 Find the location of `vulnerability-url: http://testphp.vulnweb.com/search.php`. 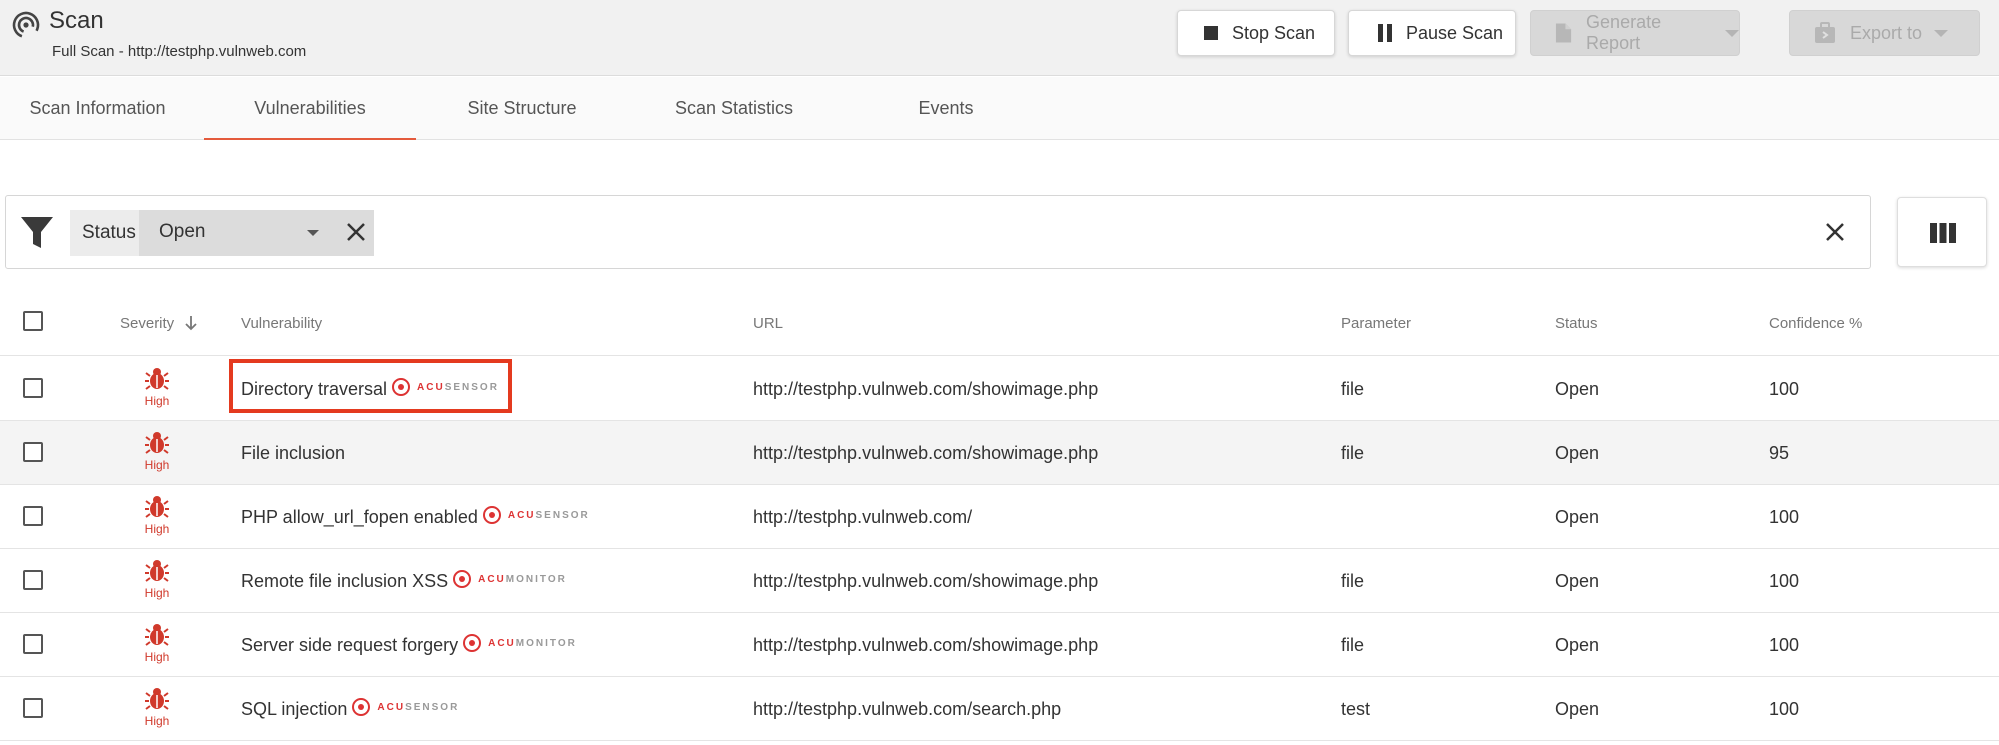

vulnerability-url: http://testphp.vulnweb.com/search.php is located at coordinates (907, 709).